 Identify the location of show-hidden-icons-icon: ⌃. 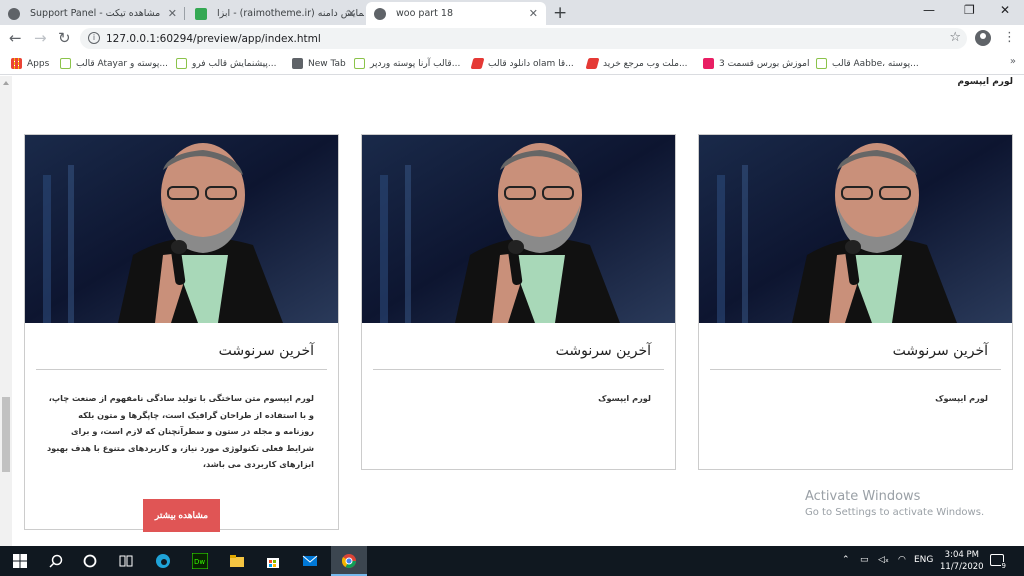
(846, 560).